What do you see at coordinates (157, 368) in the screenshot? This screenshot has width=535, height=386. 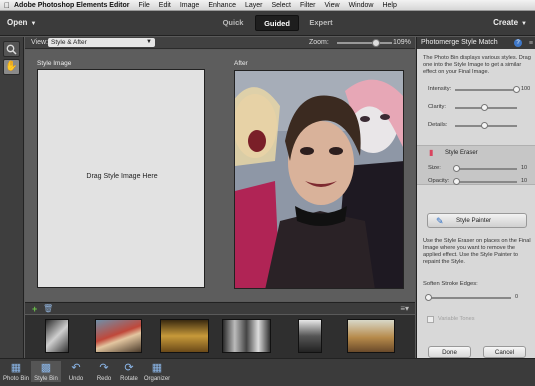 I see `organizer-icon: ▦` at bounding box center [157, 368].